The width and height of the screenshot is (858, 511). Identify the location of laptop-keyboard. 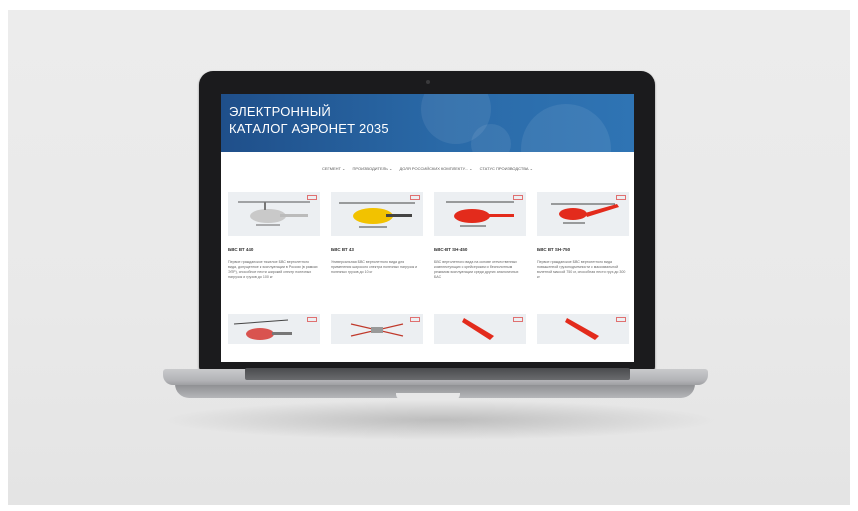
(437, 374).